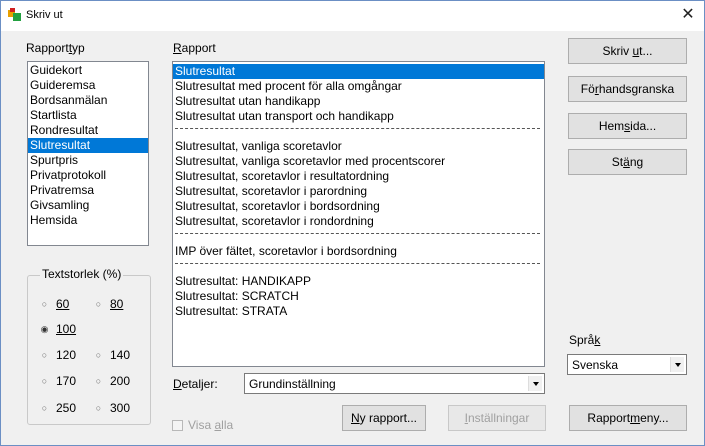 This screenshot has width=705, height=446. Describe the element at coordinates (88, 85) in the screenshot. I see `list-item: Guideremsa` at that location.